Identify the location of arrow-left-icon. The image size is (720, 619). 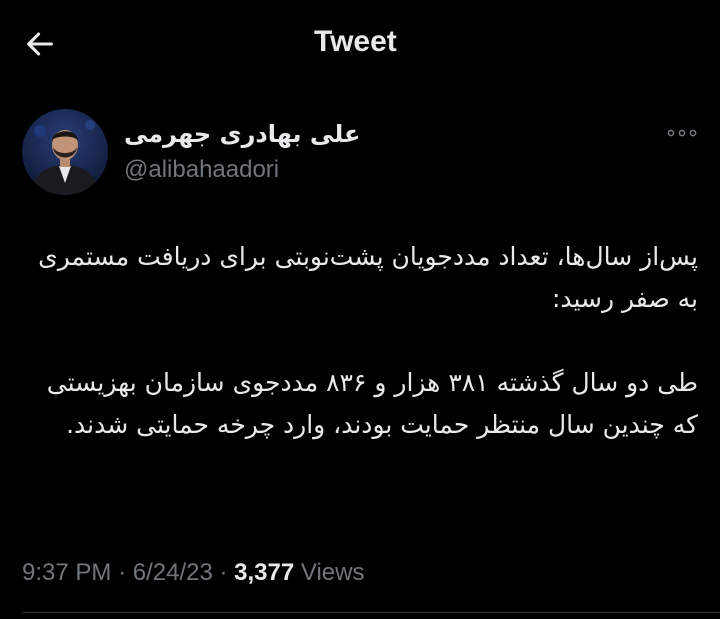
(40, 44).